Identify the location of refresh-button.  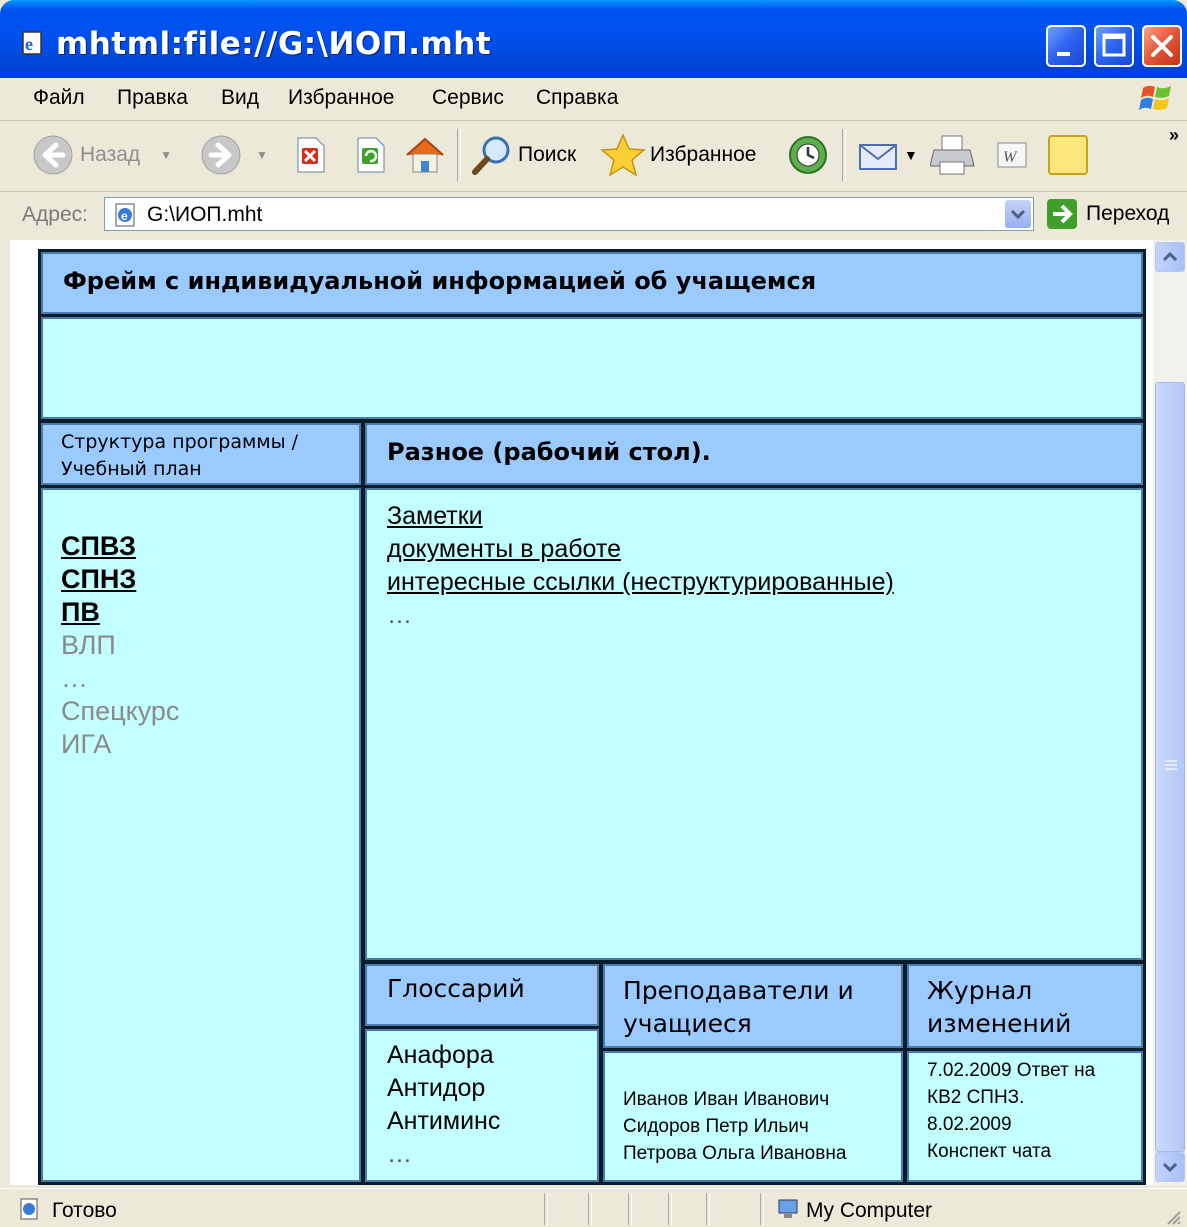
(370, 155).